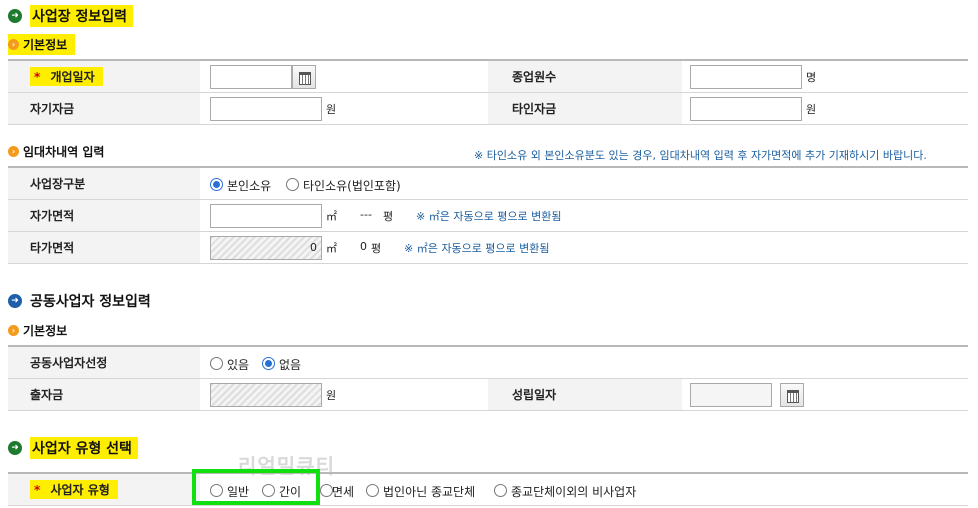 This screenshot has width=978, height=508. What do you see at coordinates (104, 76) in the screenshot?
I see `opening-date-header: * 개업일자` at bounding box center [104, 76].